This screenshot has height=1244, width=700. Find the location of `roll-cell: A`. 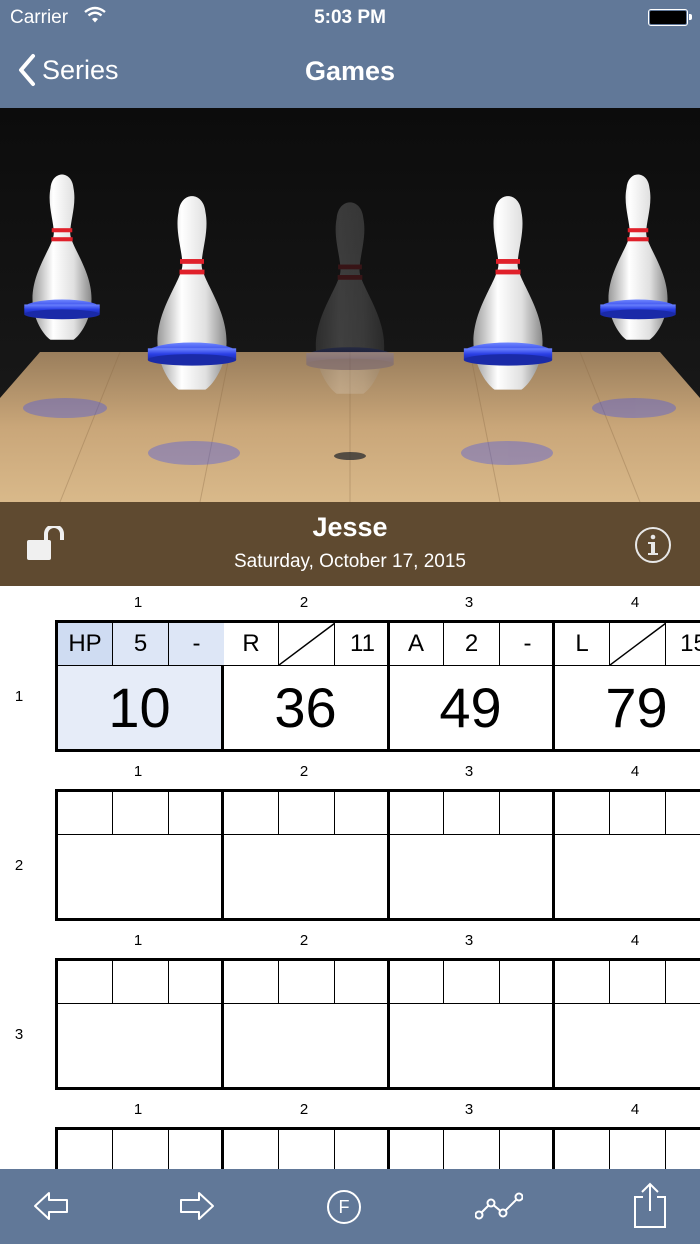

roll-cell: A is located at coordinates (416, 644).